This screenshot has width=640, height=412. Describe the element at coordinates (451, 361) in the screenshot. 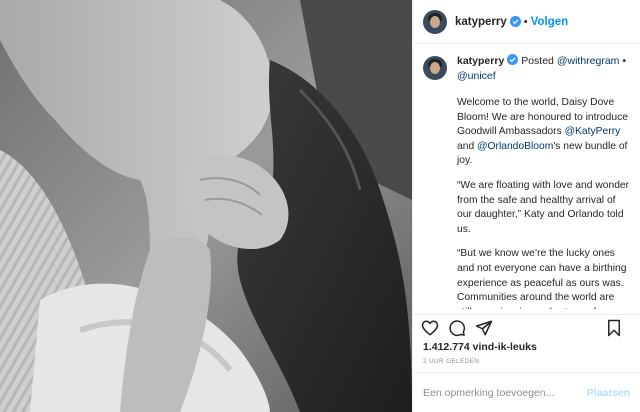

I see `timestamp: 2 UUR GELEDEN` at that location.